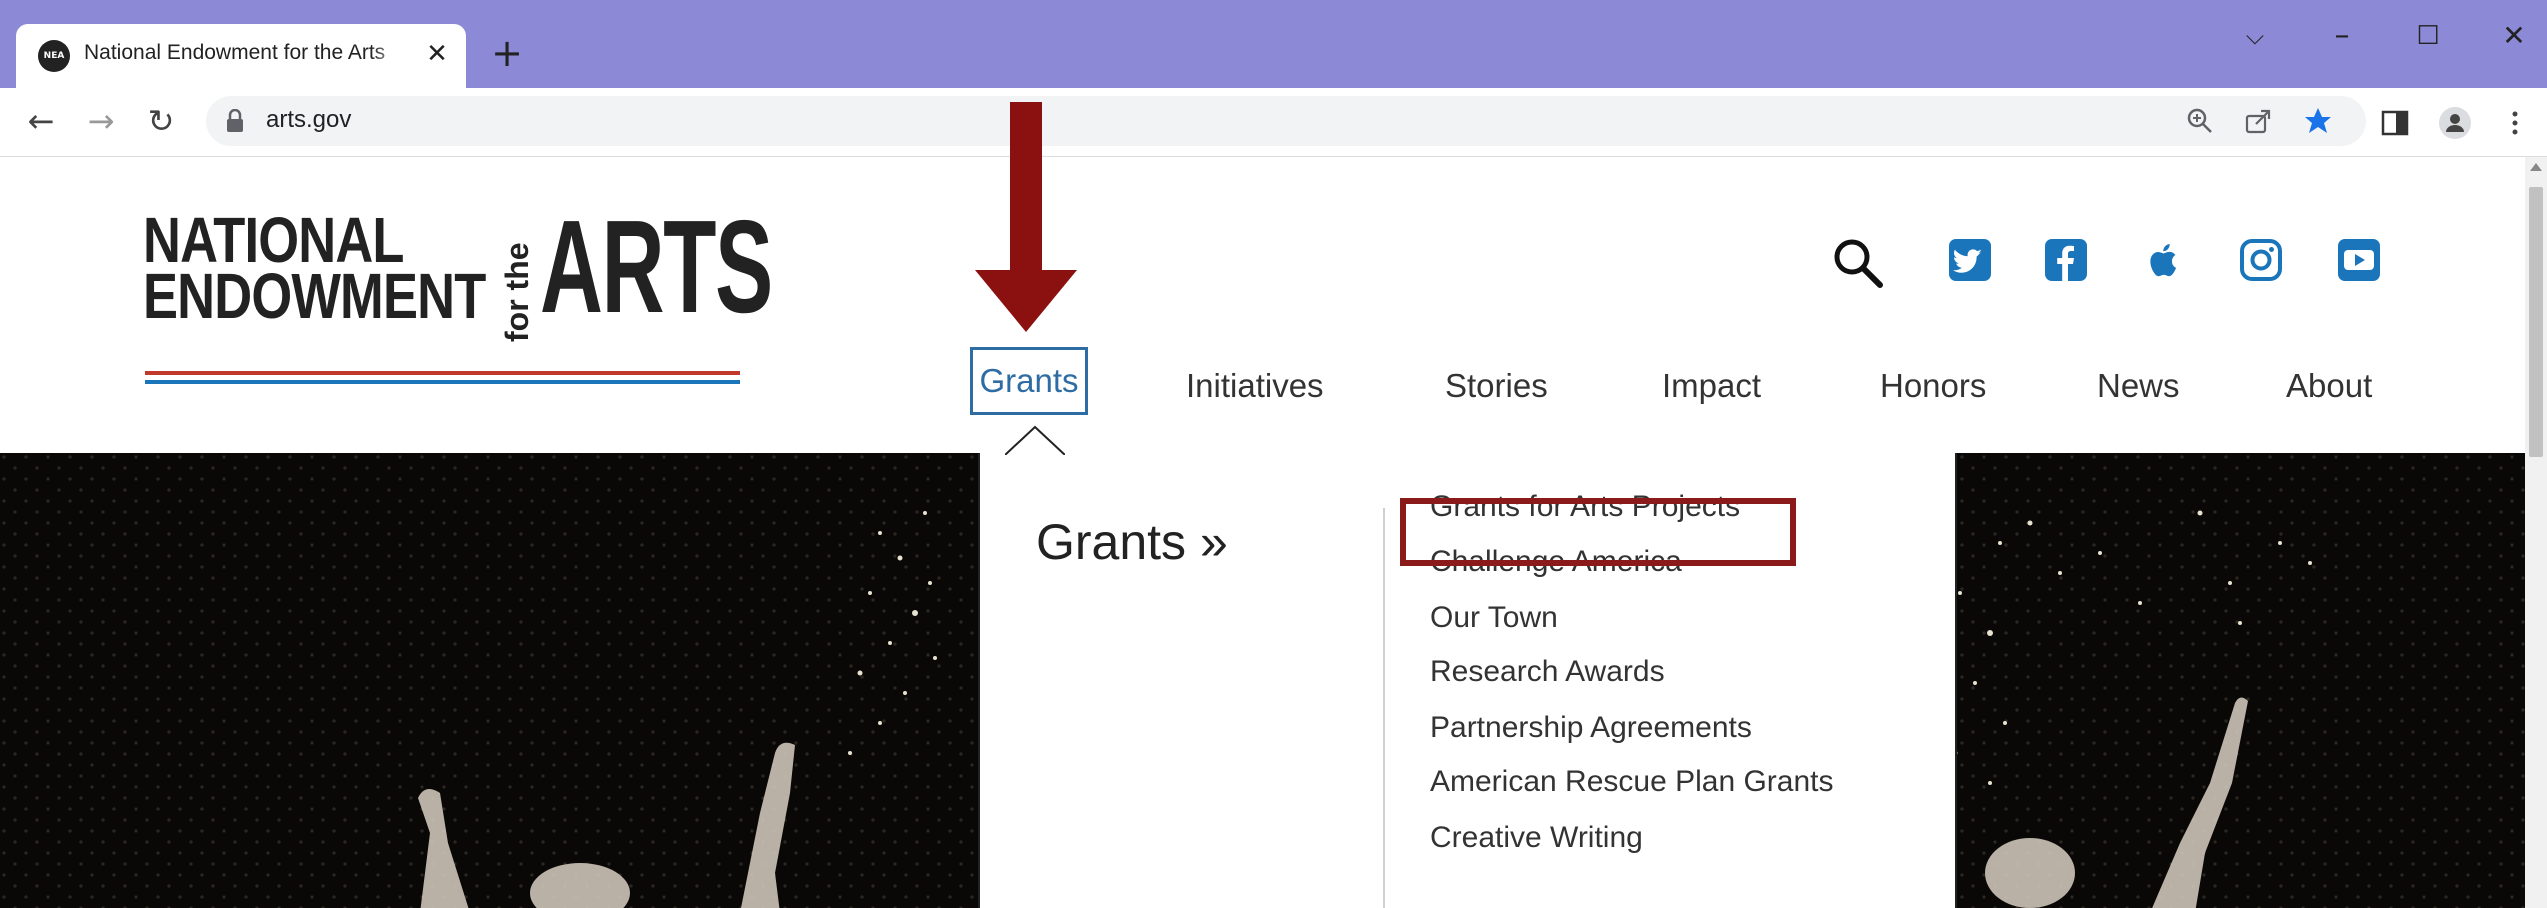 This screenshot has height=908, width=2547. I want to click on url-text: arts.gov, so click(308, 120).